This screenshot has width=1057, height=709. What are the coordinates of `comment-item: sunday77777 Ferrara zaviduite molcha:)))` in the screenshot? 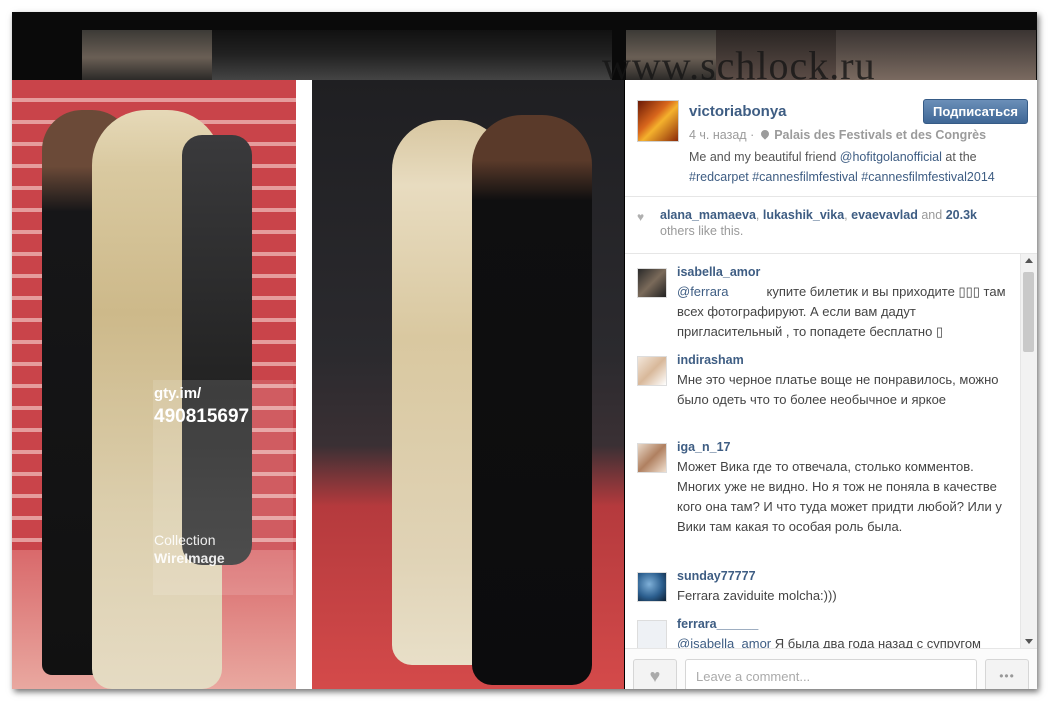 It's located at (822, 586).